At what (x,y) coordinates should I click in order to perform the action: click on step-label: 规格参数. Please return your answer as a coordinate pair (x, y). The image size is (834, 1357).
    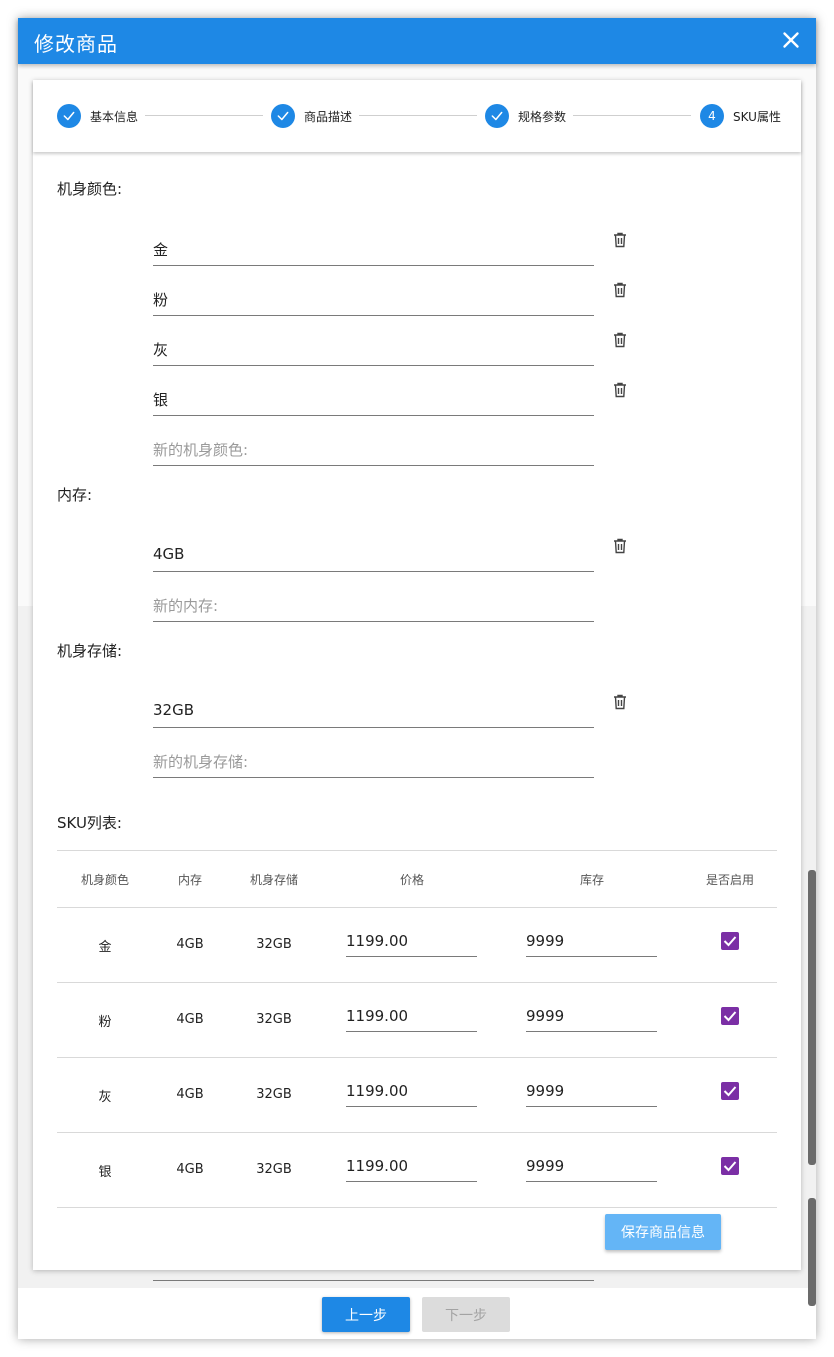
    Looking at the image, I should click on (542, 116).